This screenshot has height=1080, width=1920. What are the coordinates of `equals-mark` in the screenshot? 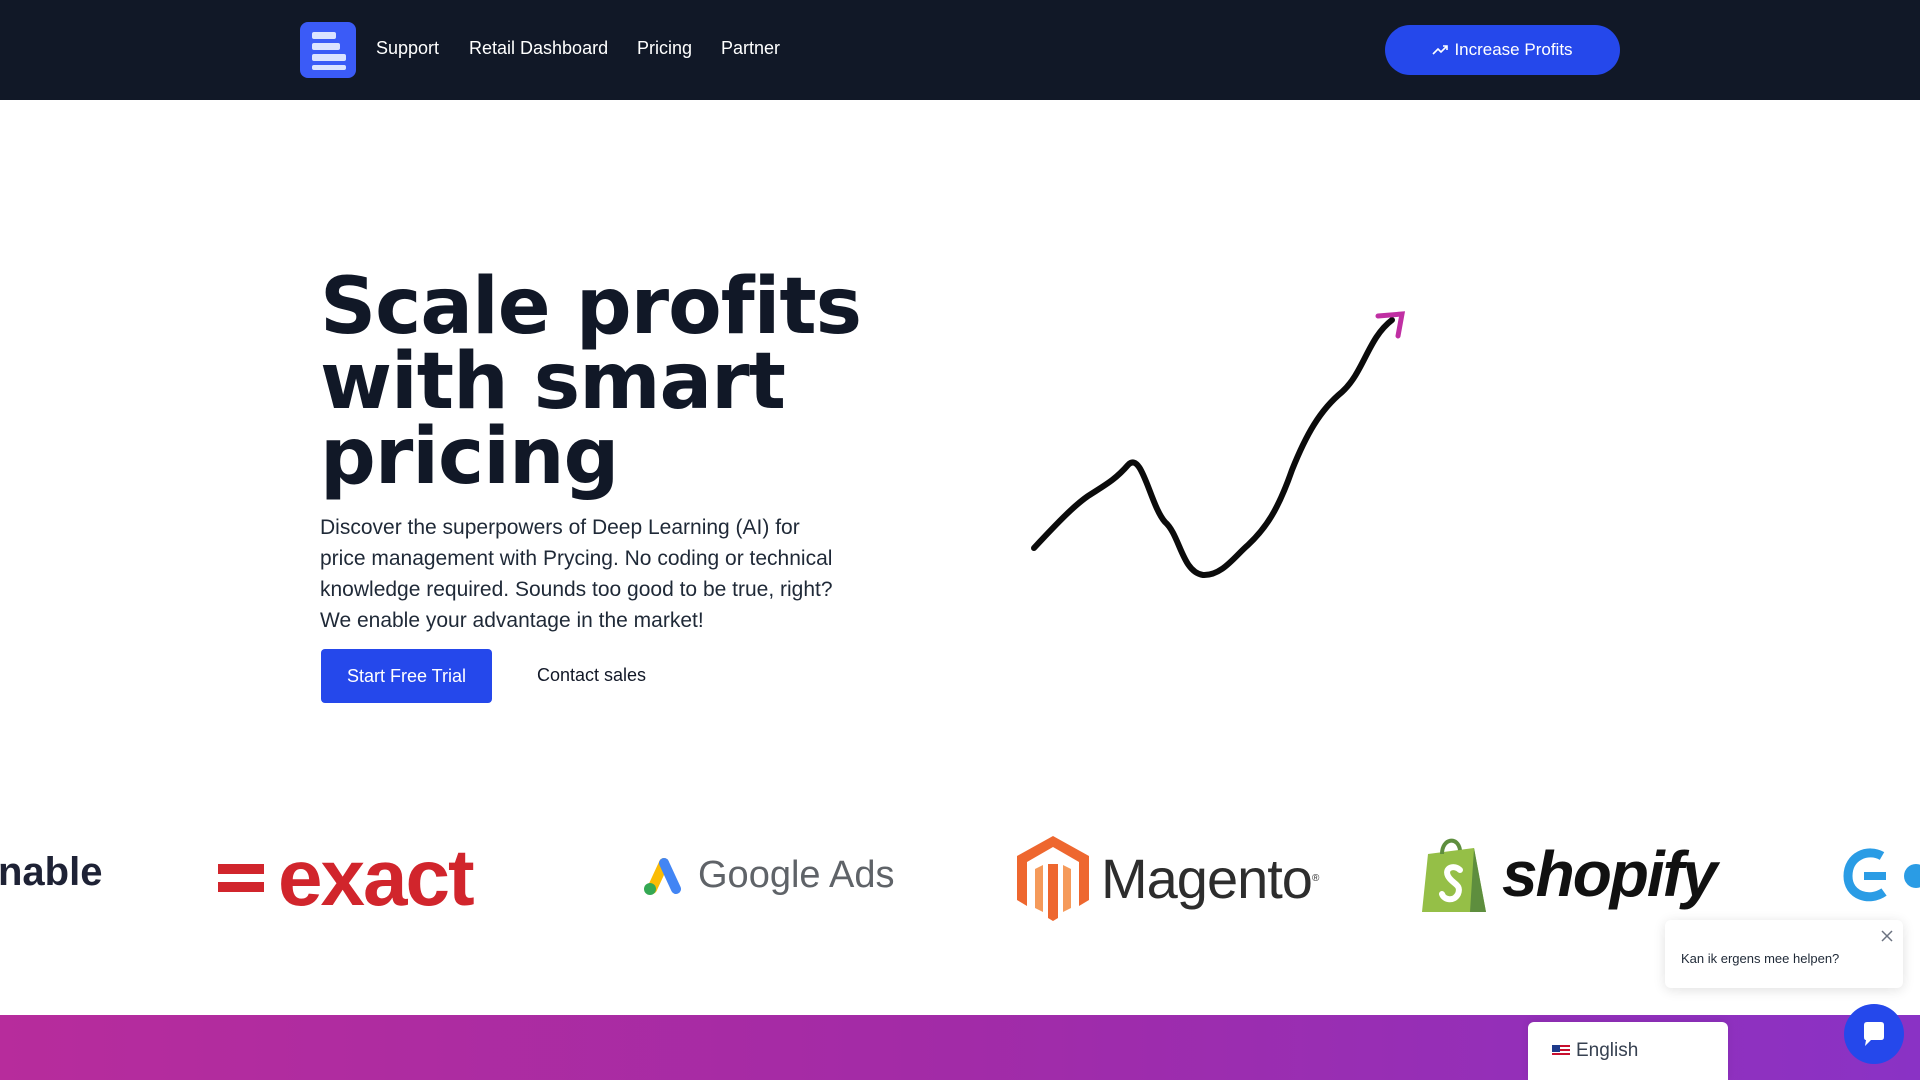 It's located at (241, 878).